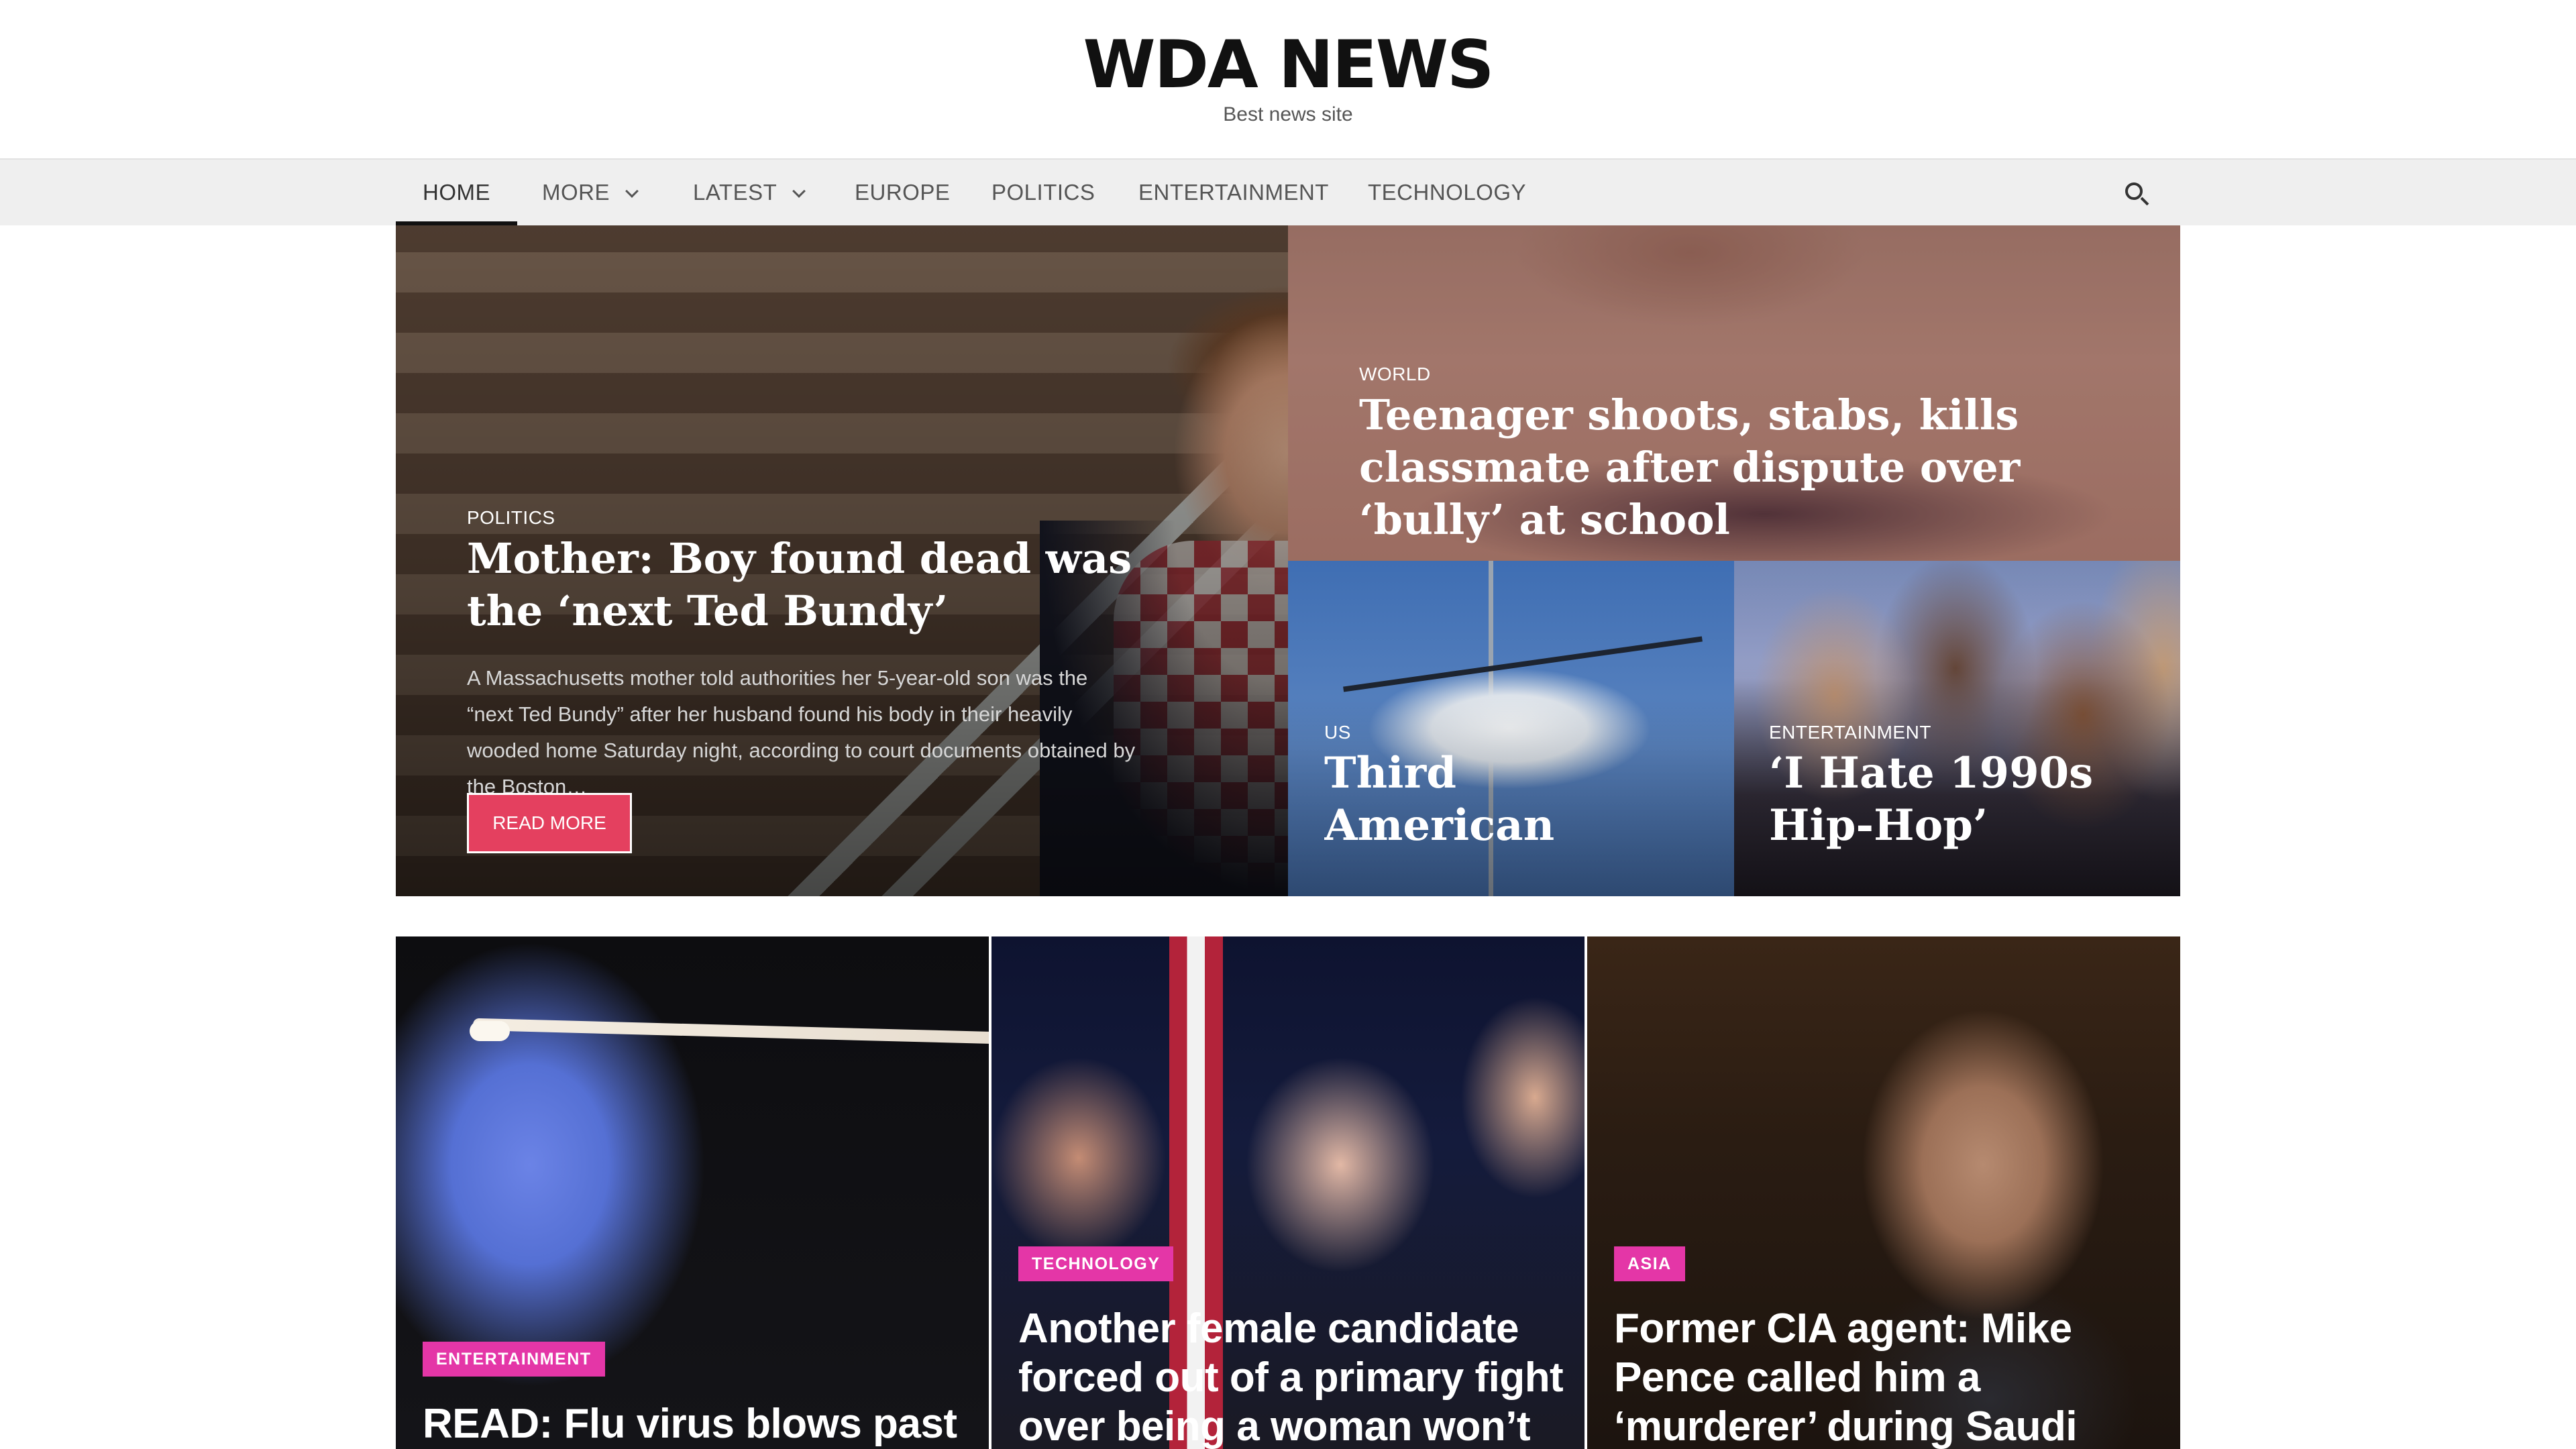 Image resolution: width=2576 pixels, height=1449 pixels. I want to click on category-badge: TECHNOLOGY, so click(1096, 1263).